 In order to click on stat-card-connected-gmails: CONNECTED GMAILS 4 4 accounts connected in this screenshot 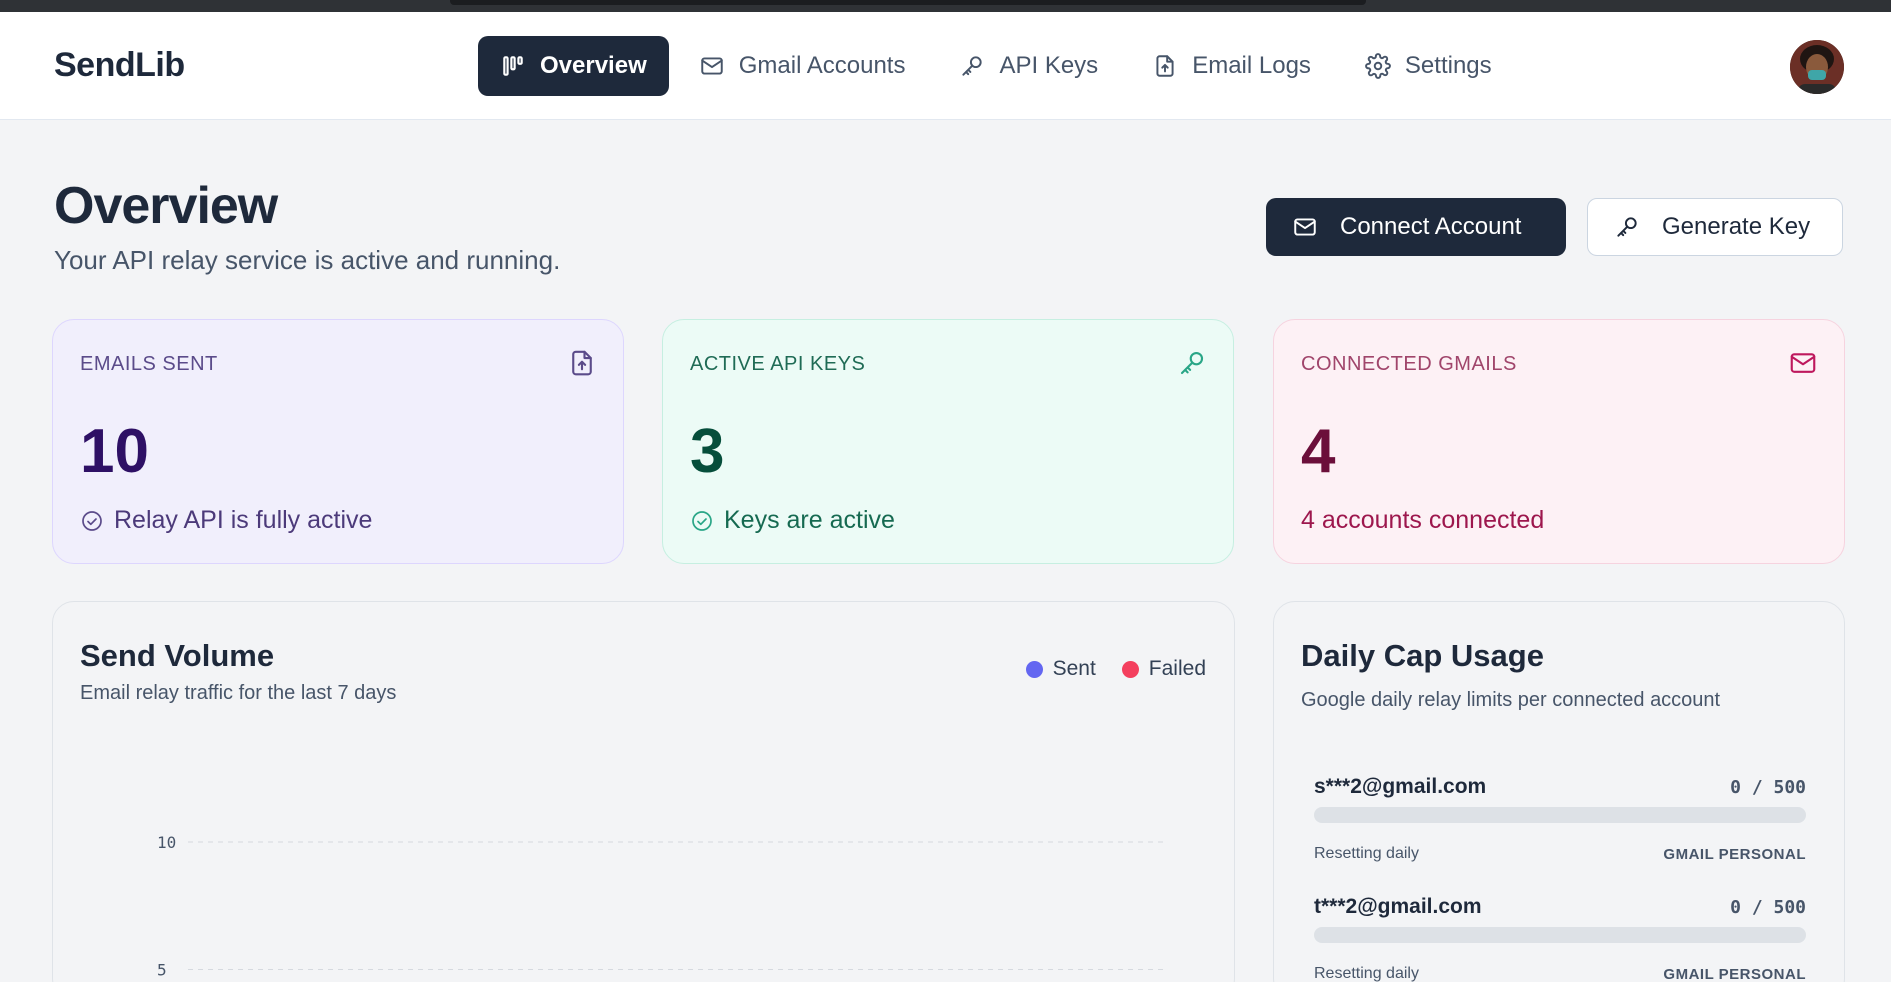, I will do `click(1559, 441)`.